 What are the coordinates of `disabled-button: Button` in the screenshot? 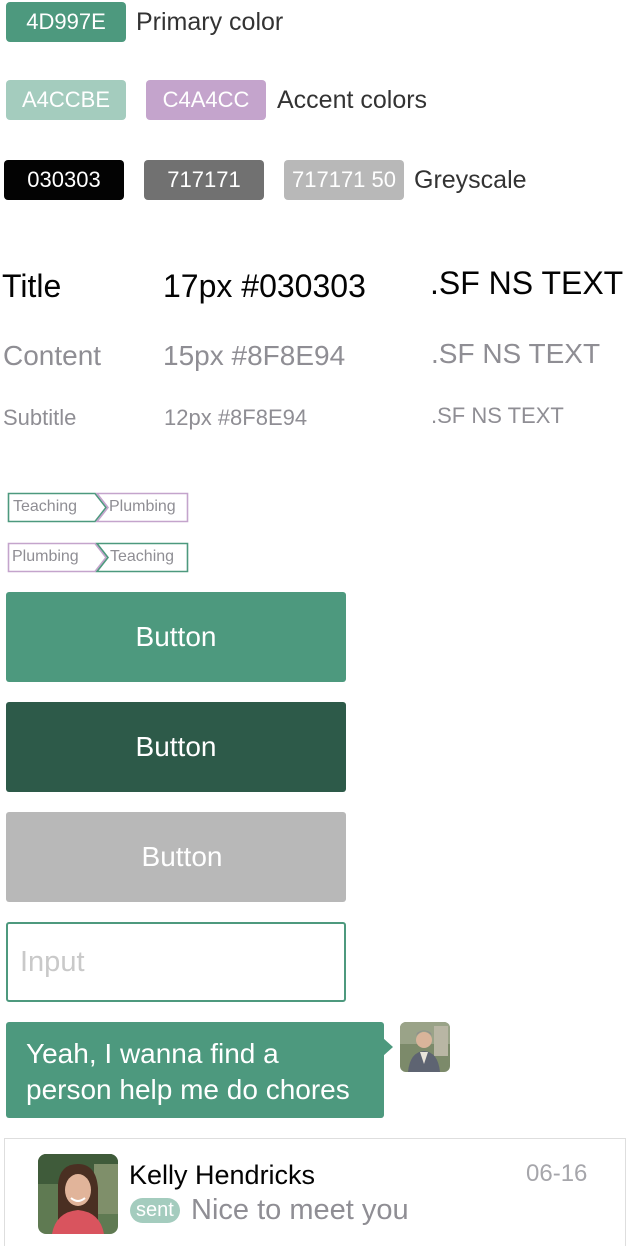 It's located at (176, 857).